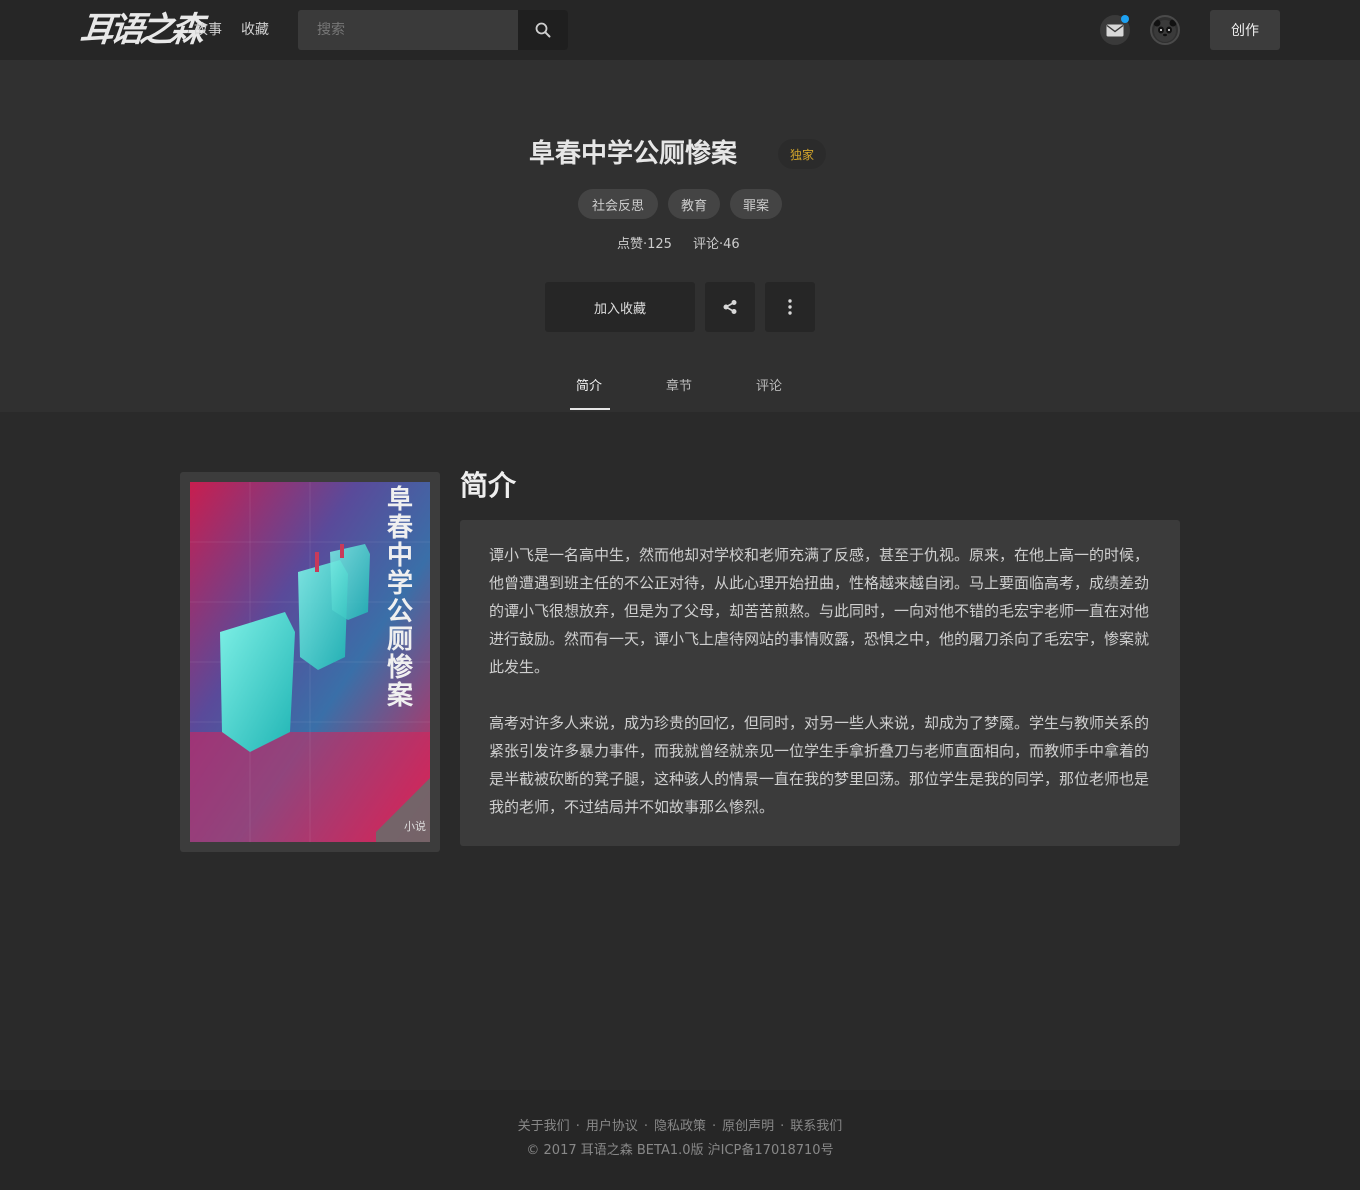 The image size is (1360, 1190). I want to click on footer-link-contact: 联系我们, so click(816, 1126).